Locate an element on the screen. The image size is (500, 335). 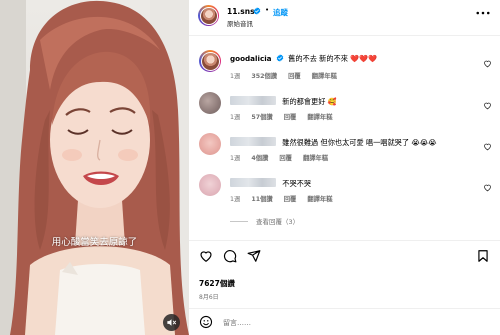
share-paper-plane-icon is located at coordinates (254, 256).